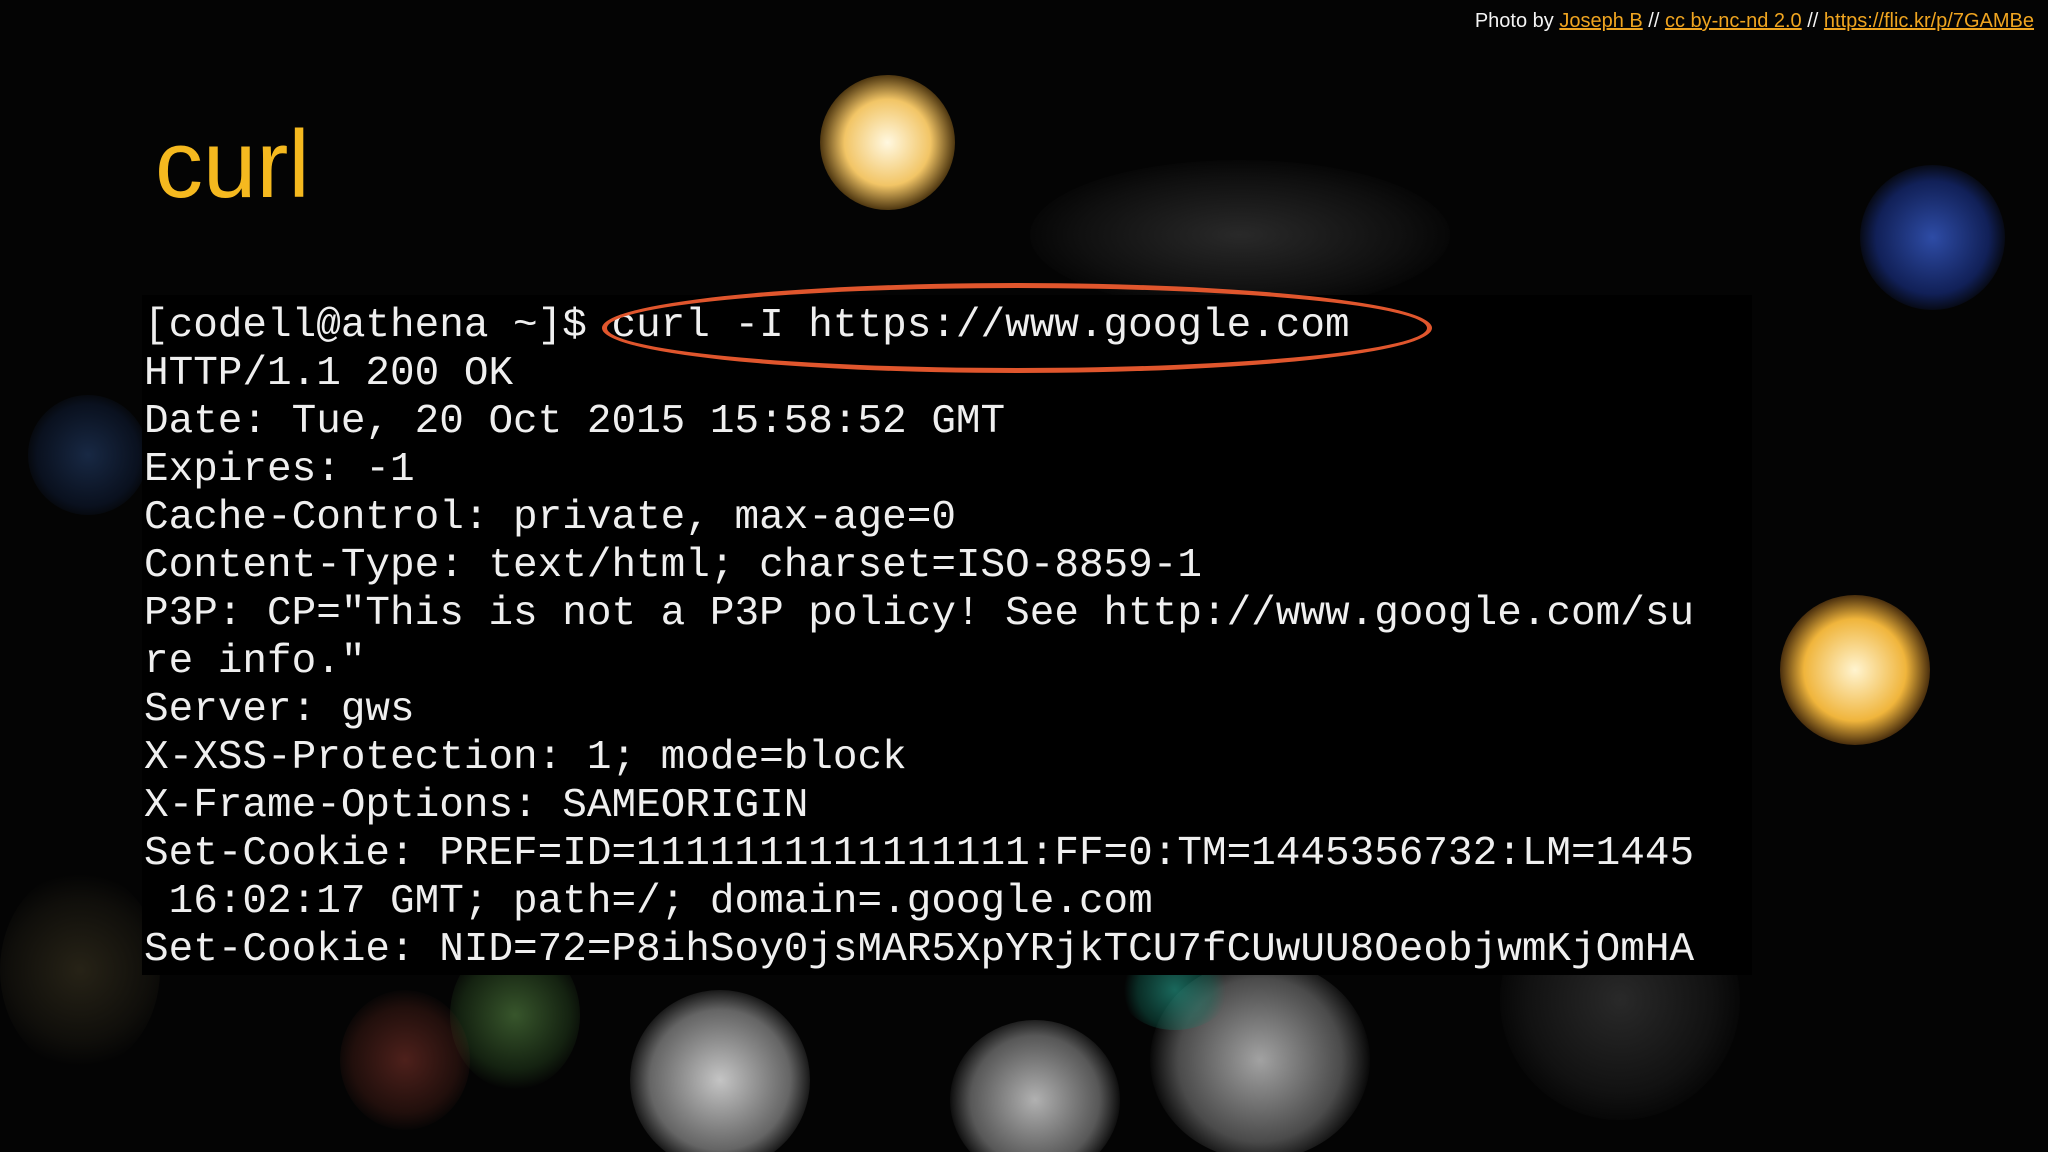 The height and width of the screenshot is (1152, 2048). What do you see at coordinates (255, 662) in the screenshot?
I see `terminal-line-p3p-wrap: re info."` at bounding box center [255, 662].